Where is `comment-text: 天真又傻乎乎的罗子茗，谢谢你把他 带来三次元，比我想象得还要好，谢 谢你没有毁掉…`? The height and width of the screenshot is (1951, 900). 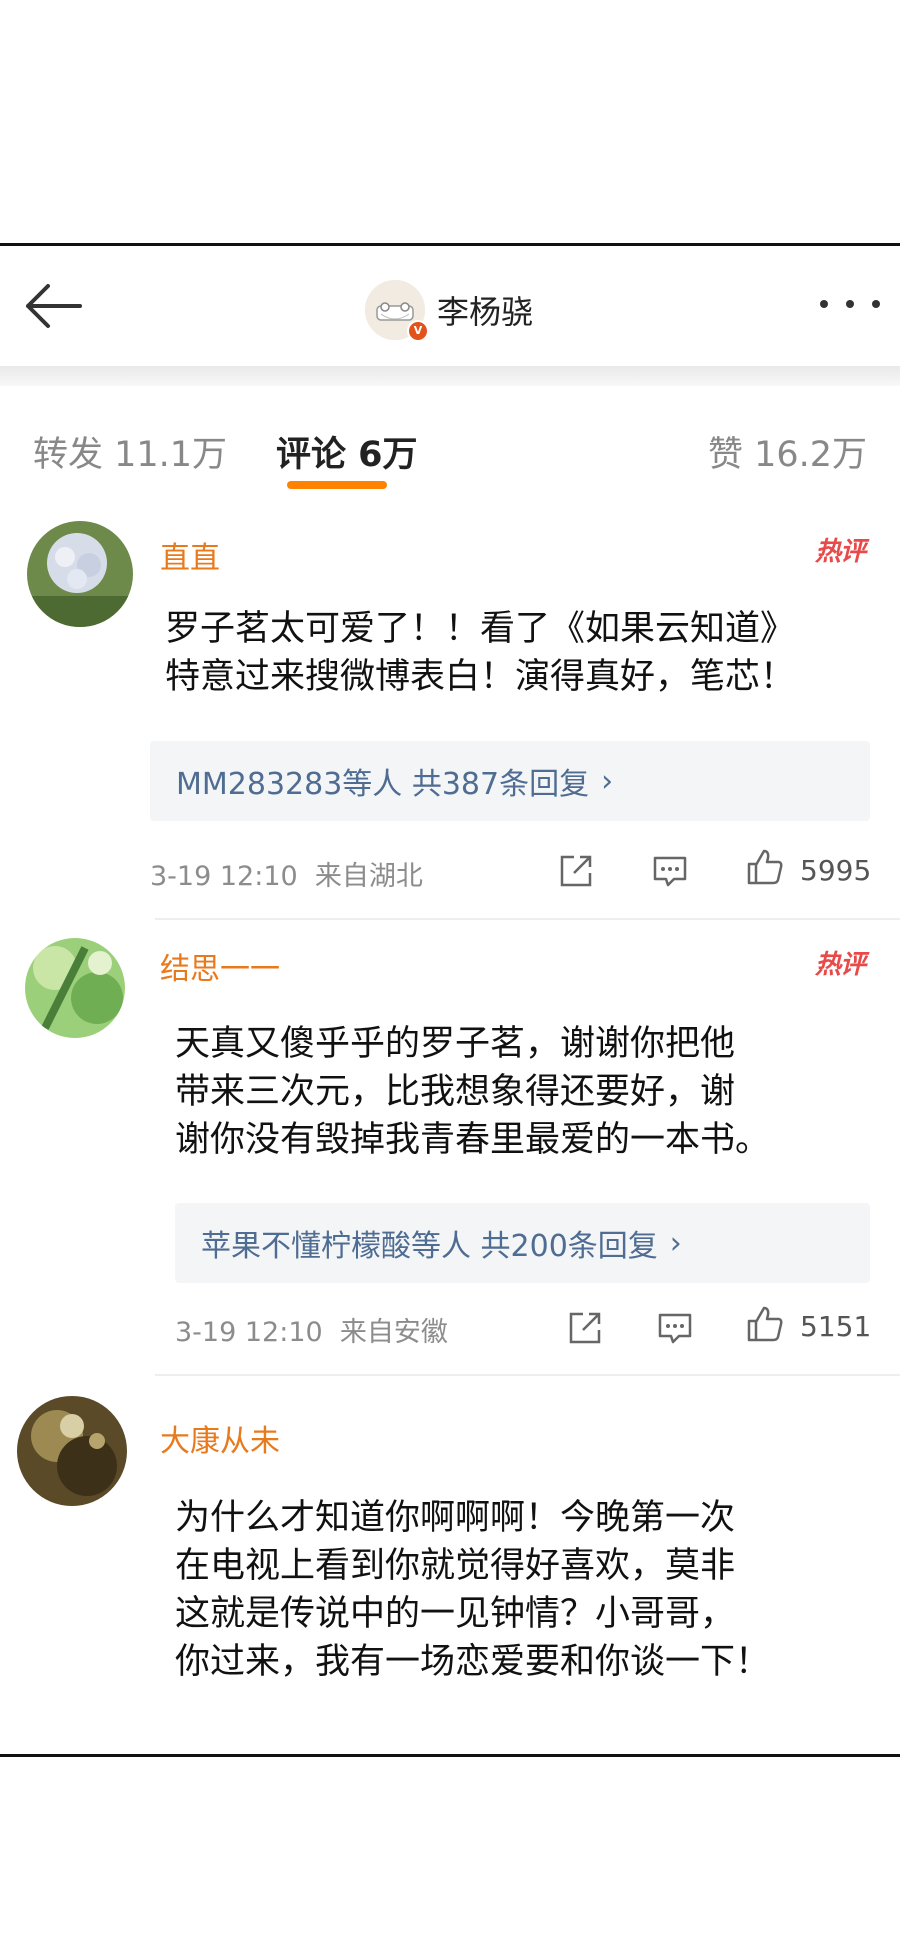
comment-text: 天真又傻乎乎的罗子茗，谢谢你把他 带来三次元，比我想象得还要好，谢 谢你没有毁掉… is located at coordinates (473, 1092).